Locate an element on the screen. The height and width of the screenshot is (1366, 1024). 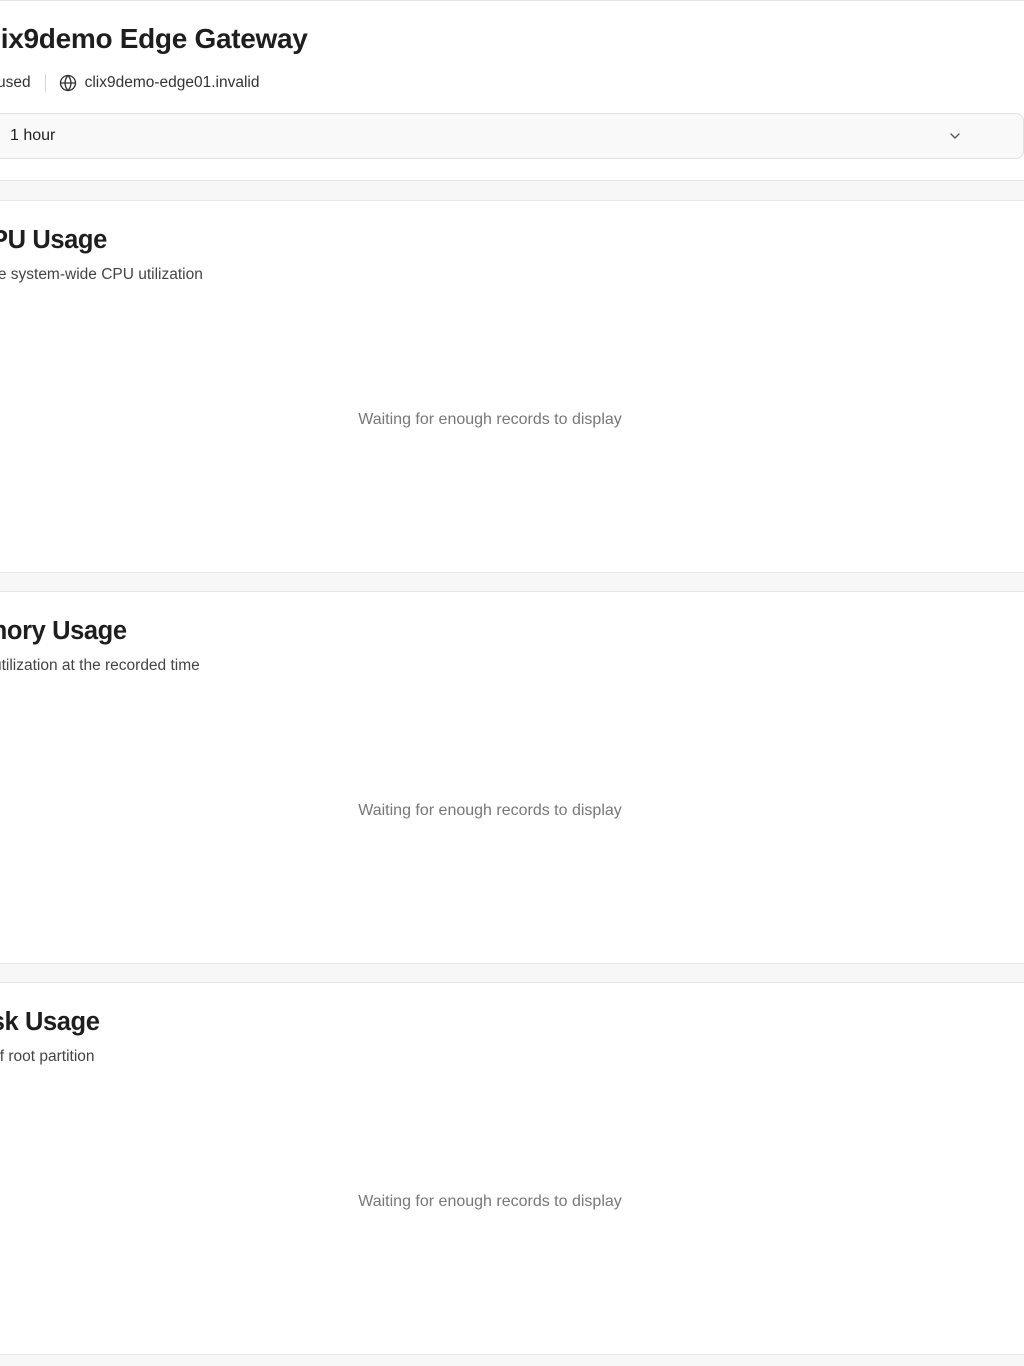
status-text: Paused is located at coordinates (15, 82).